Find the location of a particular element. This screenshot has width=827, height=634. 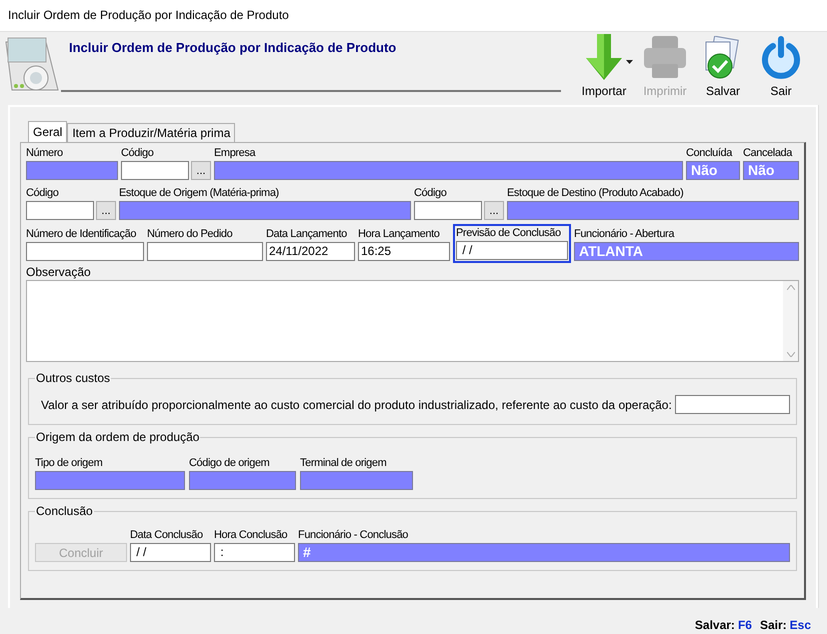

field-label: Data Conclusão is located at coordinates (166, 535).